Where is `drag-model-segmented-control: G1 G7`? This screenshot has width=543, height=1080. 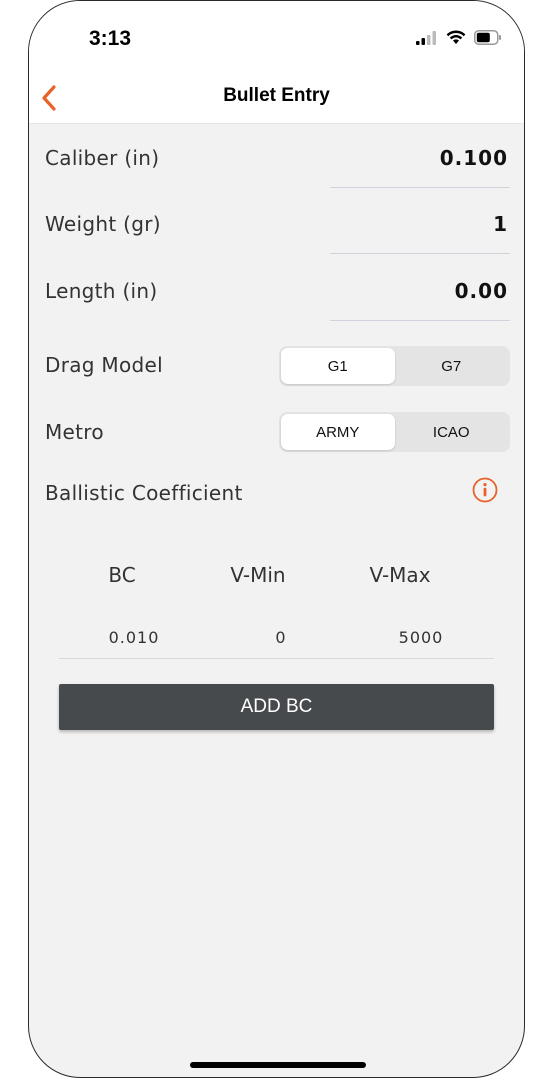 drag-model-segmented-control: G1 G7 is located at coordinates (394, 366).